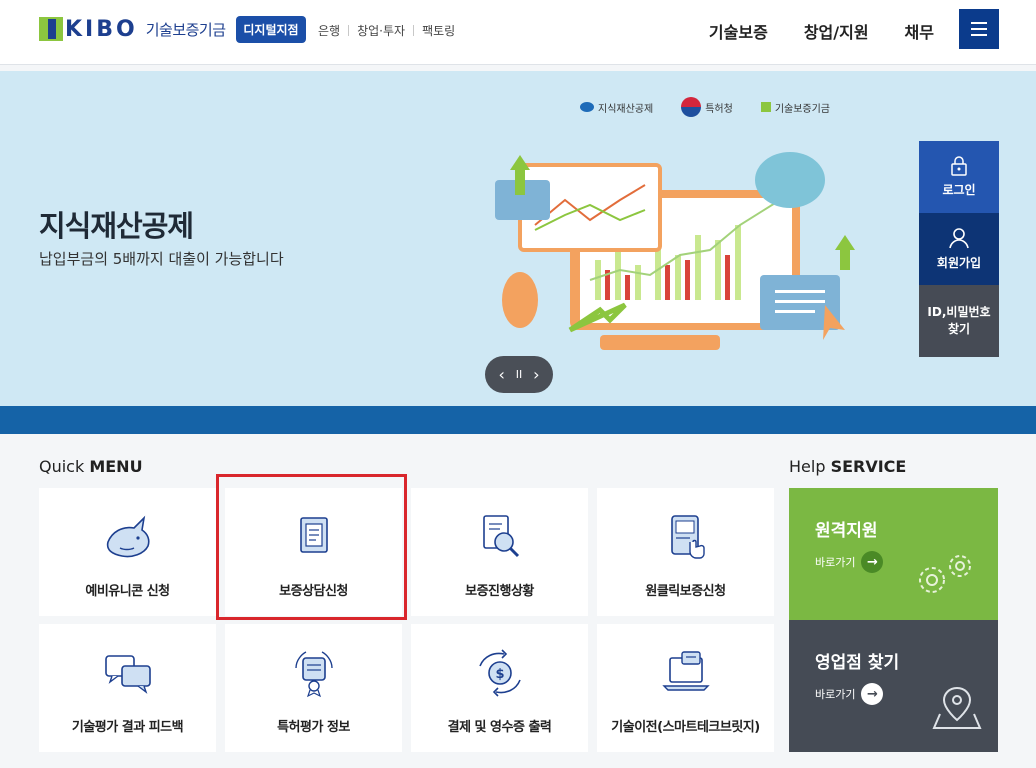  What do you see at coordinates (893, 686) in the screenshot?
I see `branch-finder-card: 영업점 찾기 바로가기 →` at bounding box center [893, 686].